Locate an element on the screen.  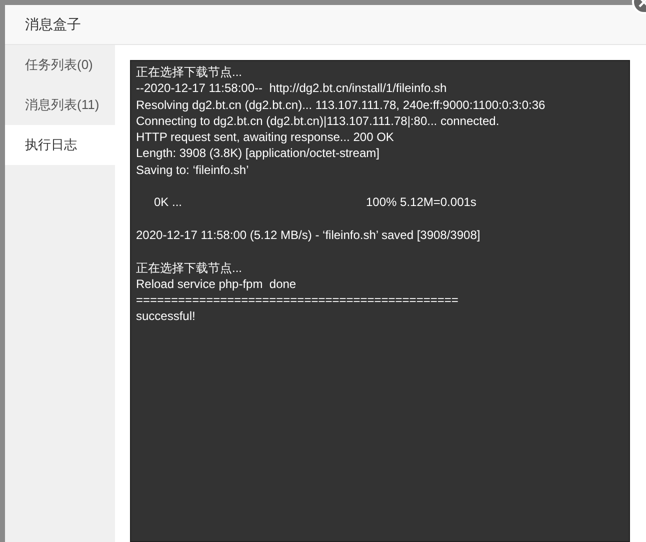
sidebar-tab: 任务列表(0) is located at coordinates (60, 65).